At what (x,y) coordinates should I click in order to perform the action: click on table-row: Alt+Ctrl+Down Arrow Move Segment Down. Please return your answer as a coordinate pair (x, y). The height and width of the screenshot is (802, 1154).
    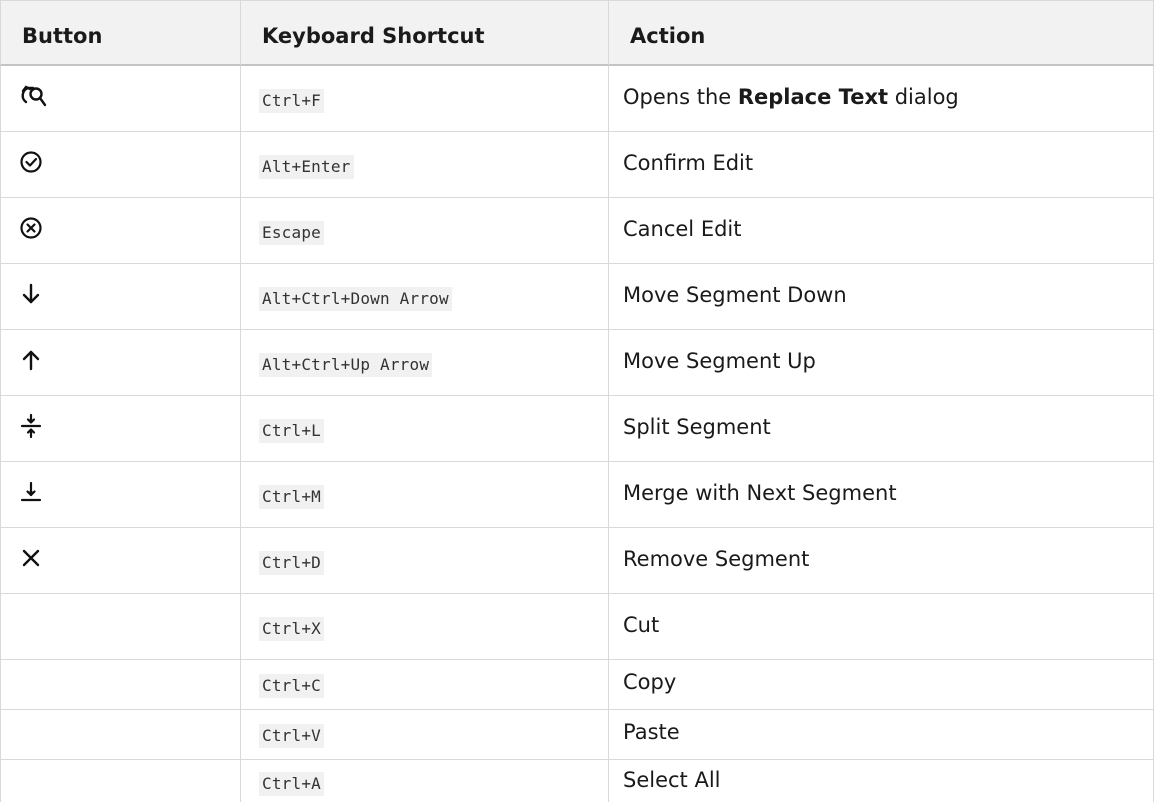
    Looking at the image, I should click on (577, 297).